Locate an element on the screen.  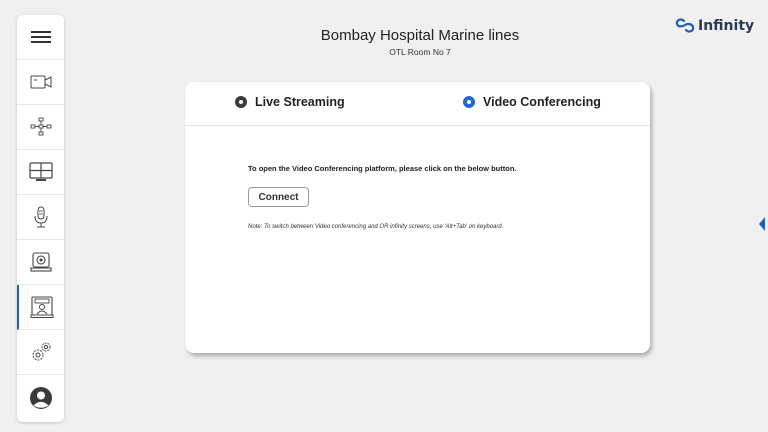
sidebar-item-video-conference is located at coordinates (40, 307).